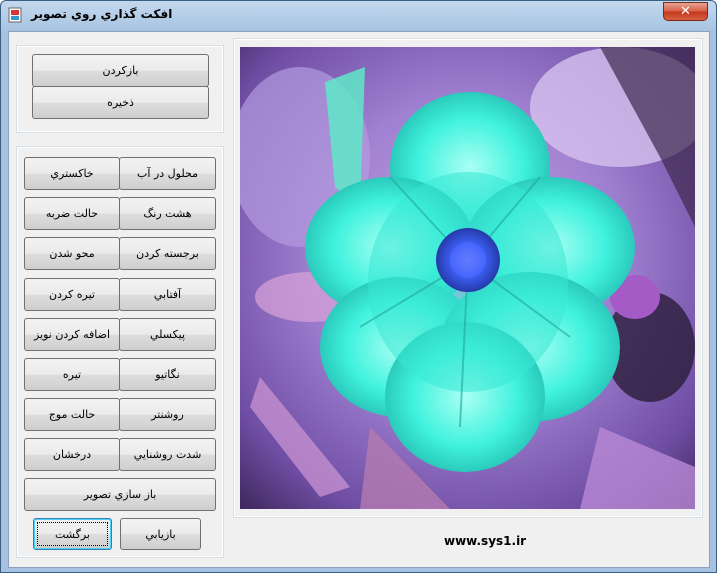 Image resolution: width=717 pixels, height=585 pixels. What do you see at coordinates (167, 173) in the screenshot?
I see `watercolor-button: محلول در آب` at bounding box center [167, 173].